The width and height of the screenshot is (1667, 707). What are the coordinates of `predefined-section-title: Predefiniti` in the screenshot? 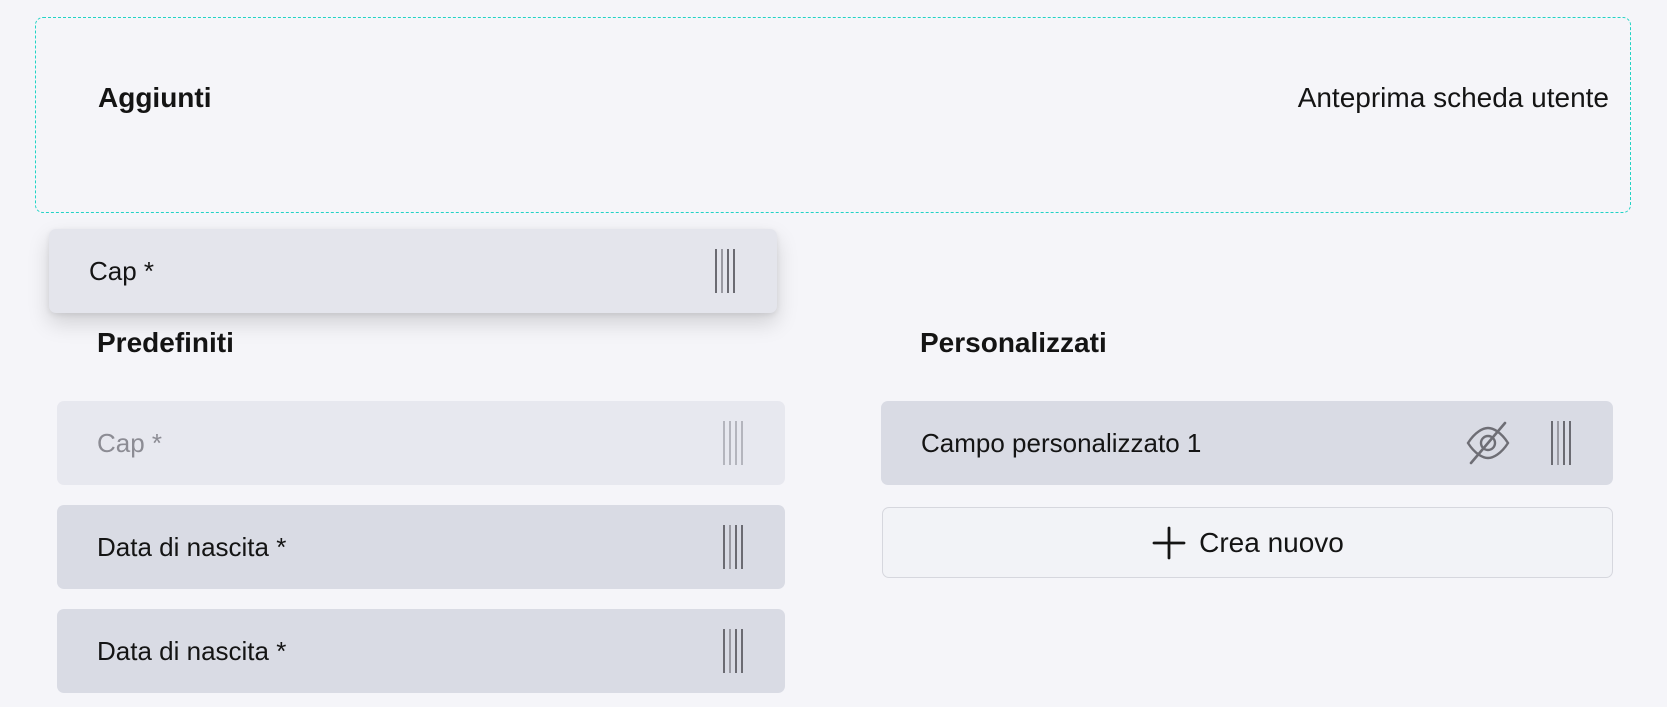 It's located at (165, 342).